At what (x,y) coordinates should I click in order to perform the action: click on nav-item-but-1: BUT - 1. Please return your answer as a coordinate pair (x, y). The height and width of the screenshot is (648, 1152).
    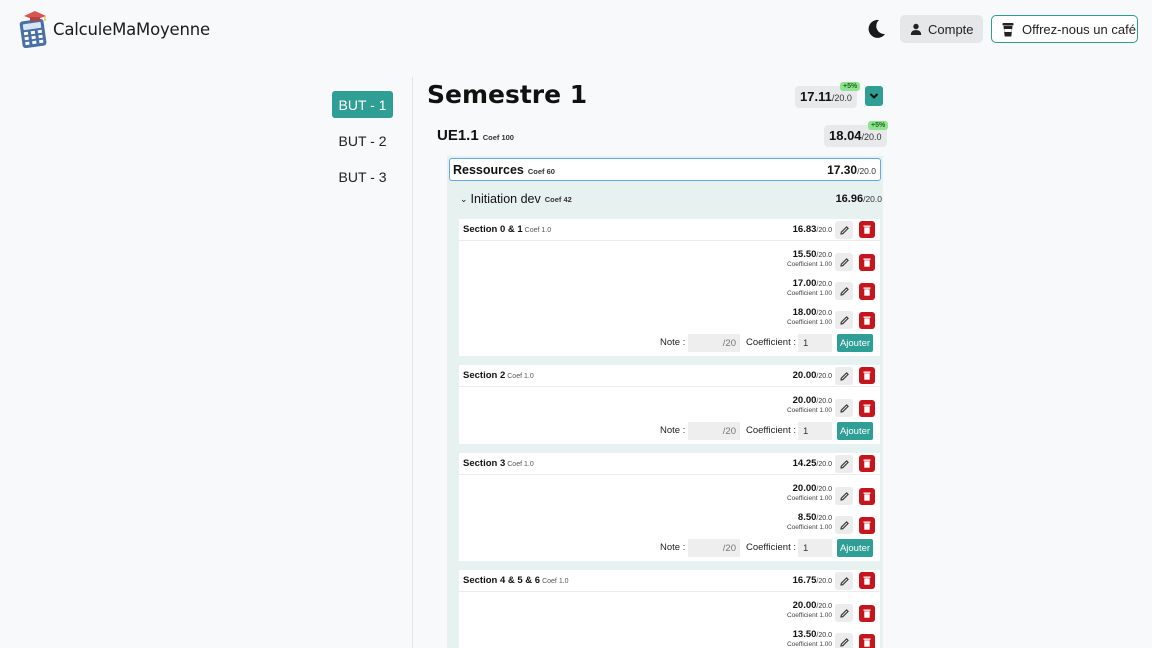
    Looking at the image, I should click on (362, 104).